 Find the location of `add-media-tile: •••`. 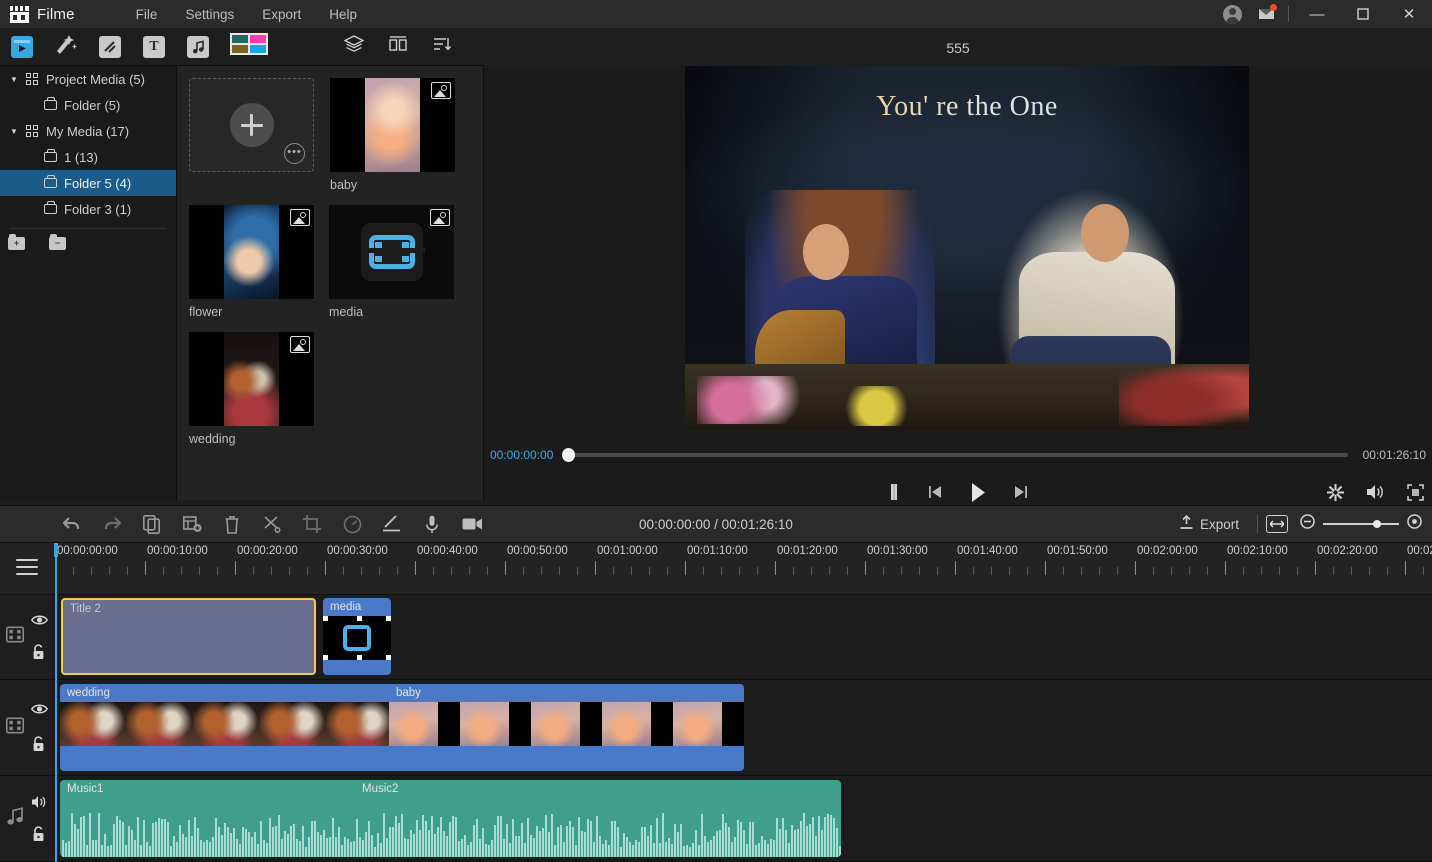

add-media-tile: ••• is located at coordinates (251, 125).